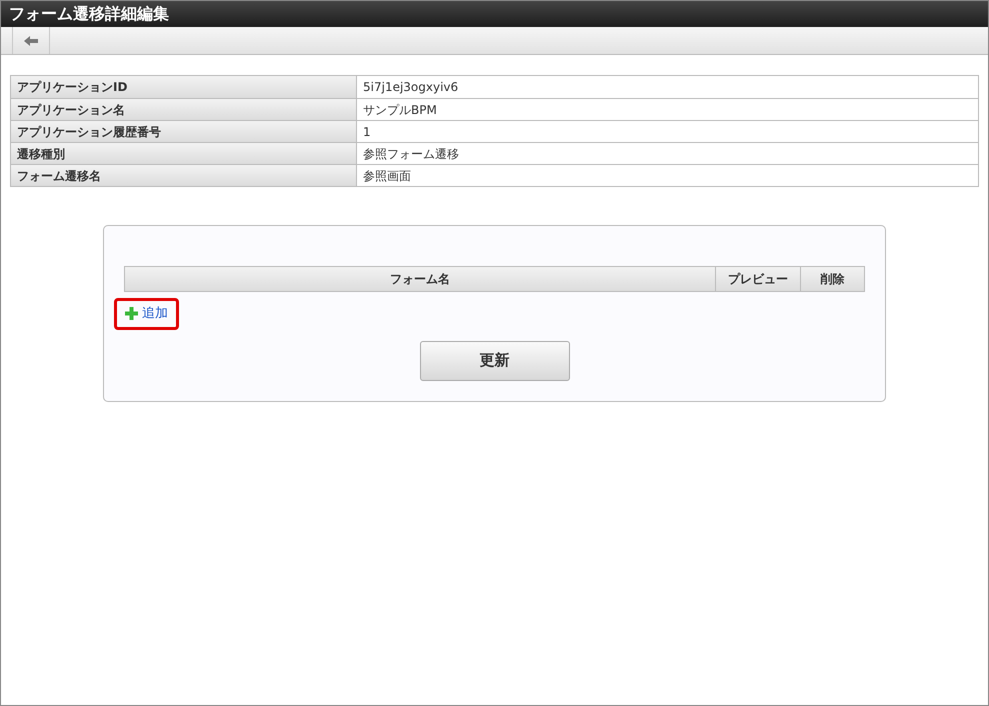  Describe the element at coordinates (131, 313) in the screenshot. I see `plus-icon` at that location.